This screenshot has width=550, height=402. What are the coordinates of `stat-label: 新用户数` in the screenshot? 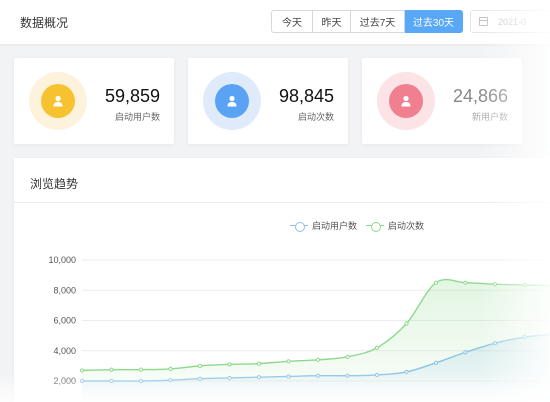 It's located at (489, 117).